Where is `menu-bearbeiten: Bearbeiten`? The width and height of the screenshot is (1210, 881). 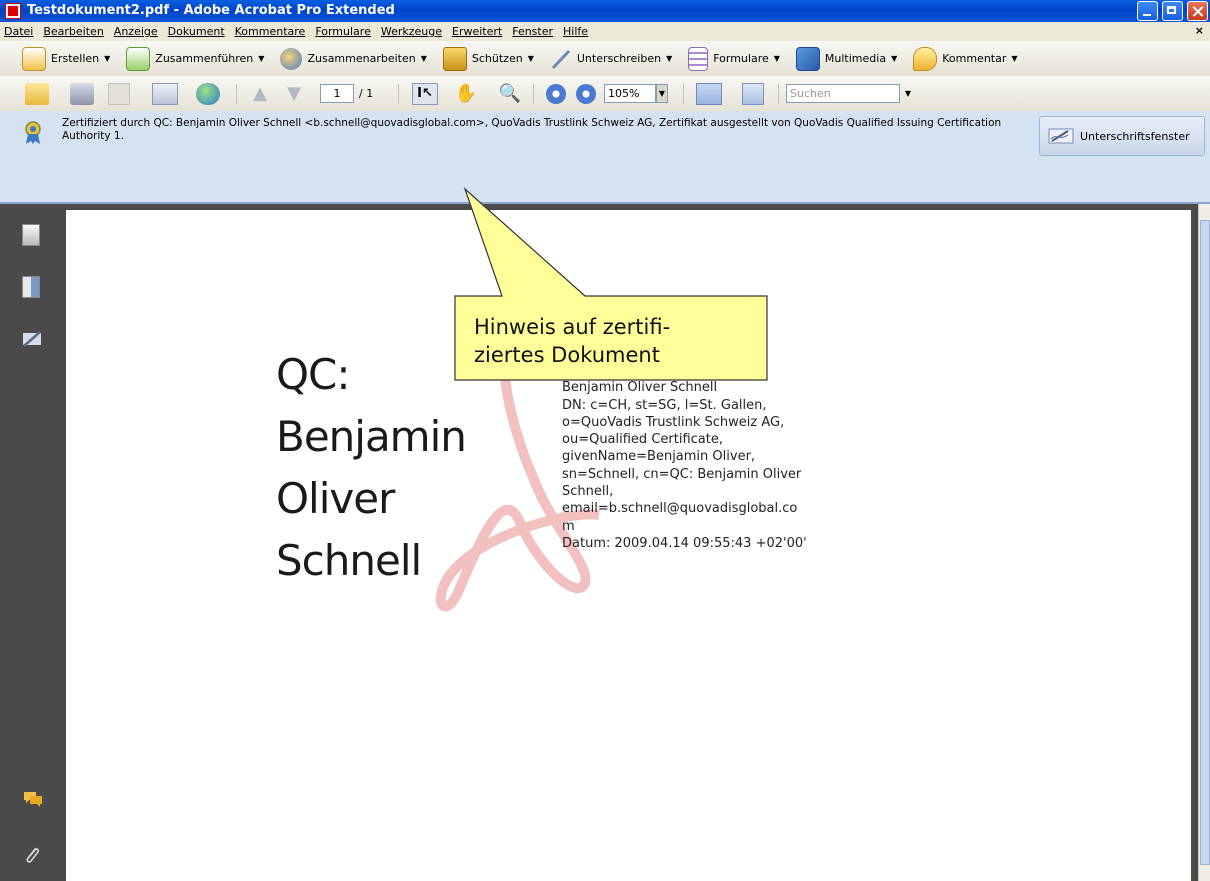
menu-bearbeiten: Bearbeiten is located at coordinates (73, 31).